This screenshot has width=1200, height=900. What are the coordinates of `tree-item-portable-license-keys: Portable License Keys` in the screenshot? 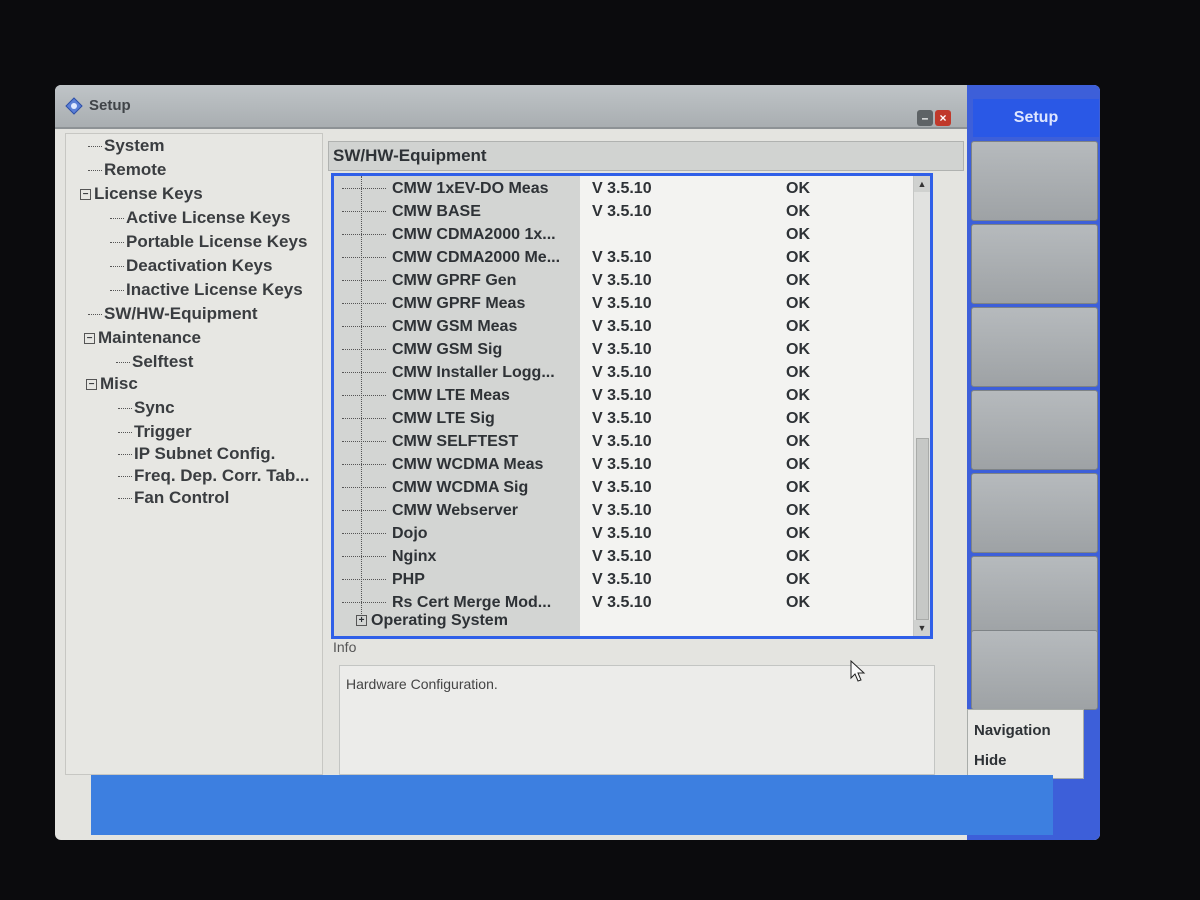 It's located at (208, 242).